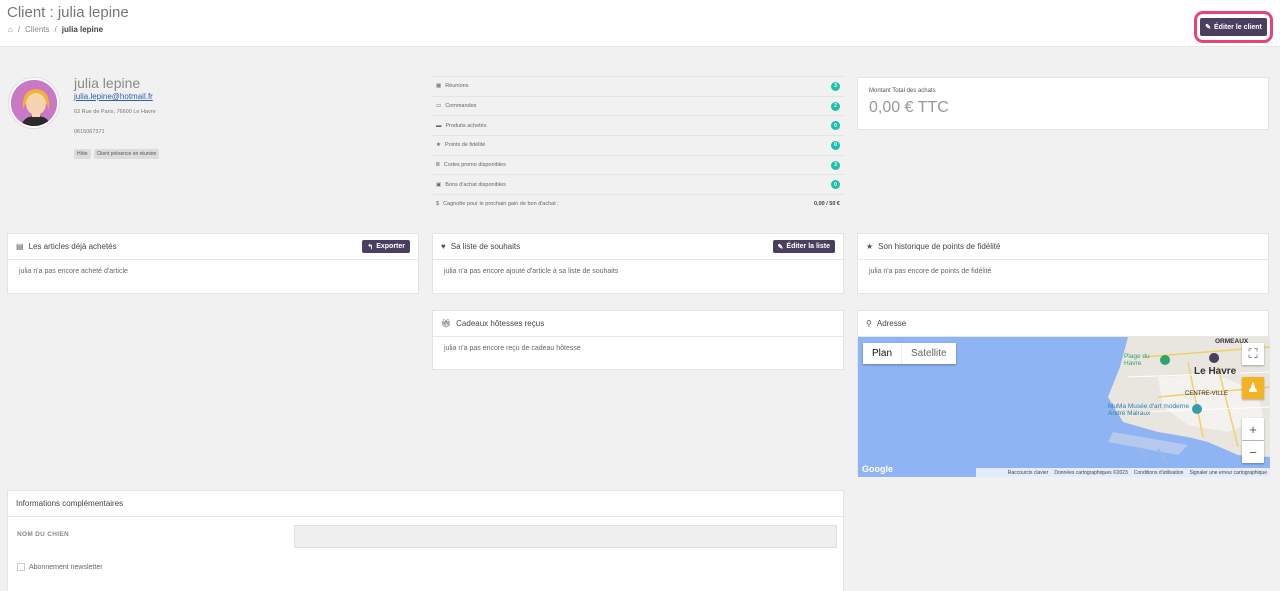  Describe the element at coordinates (485, 246) in the screenshot. I see `card-title: Sa liste de souhaits` at that location.